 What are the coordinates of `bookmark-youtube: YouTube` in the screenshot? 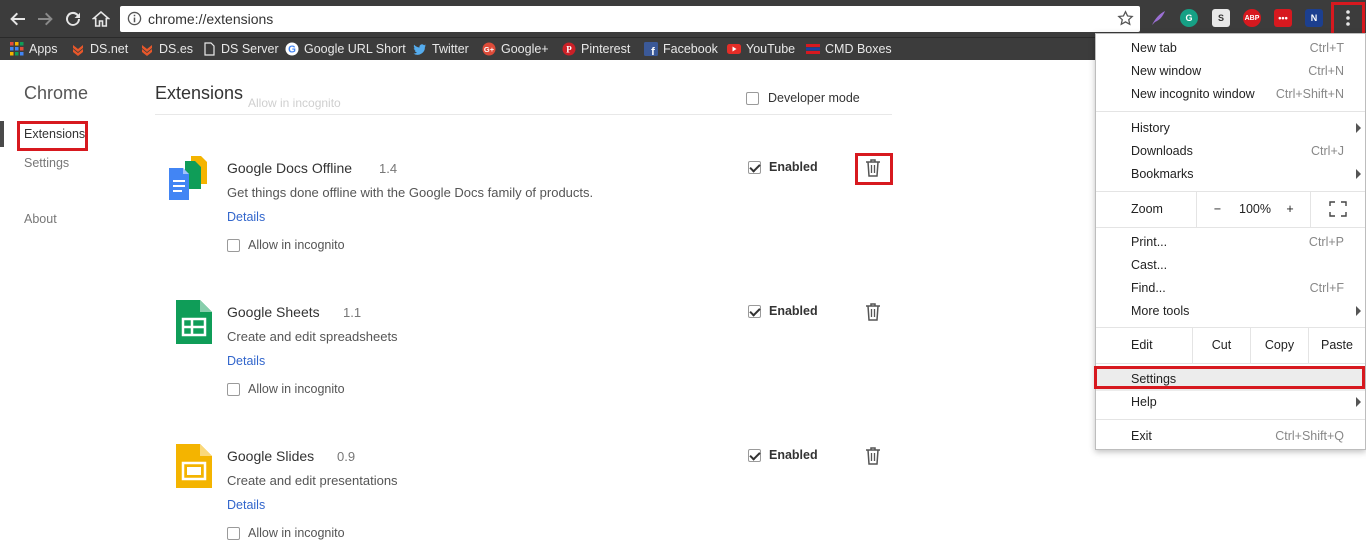 It's located at (761, 49).